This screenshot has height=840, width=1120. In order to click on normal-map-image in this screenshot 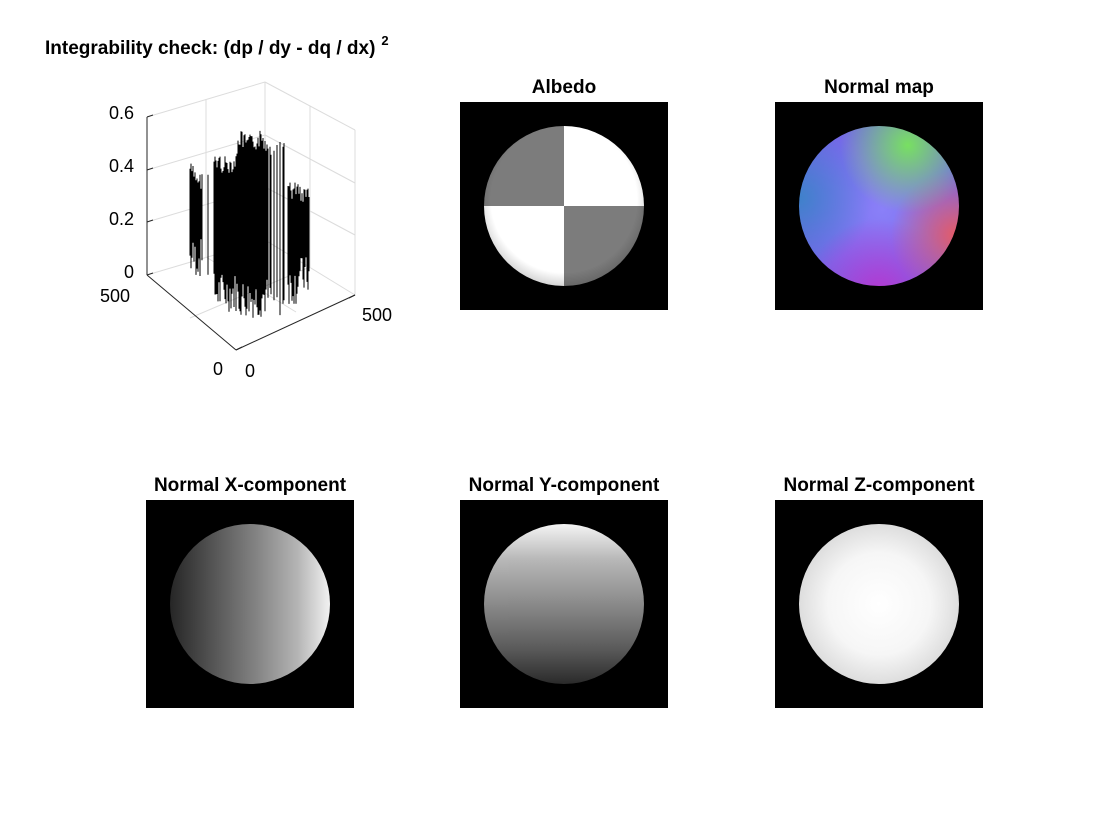, I will do `click(879, 206)`.